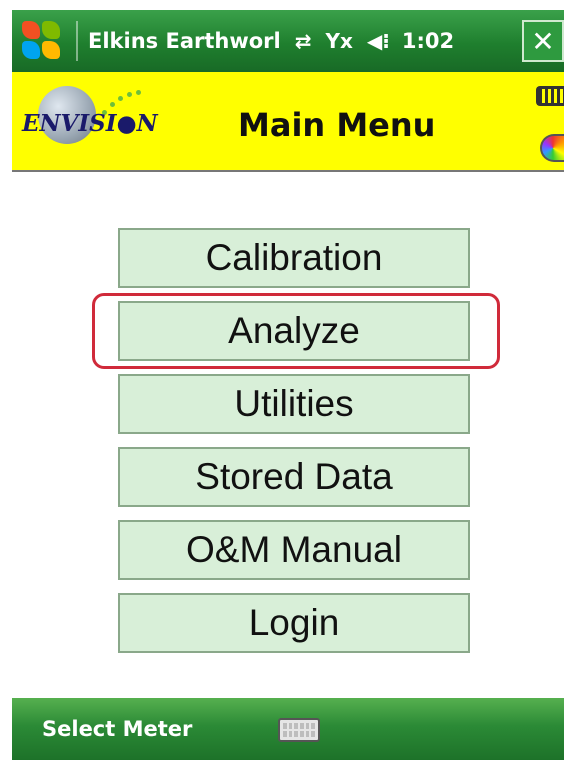  I want to click on select-meter-softkey: Select Meter, so click(117, 729).